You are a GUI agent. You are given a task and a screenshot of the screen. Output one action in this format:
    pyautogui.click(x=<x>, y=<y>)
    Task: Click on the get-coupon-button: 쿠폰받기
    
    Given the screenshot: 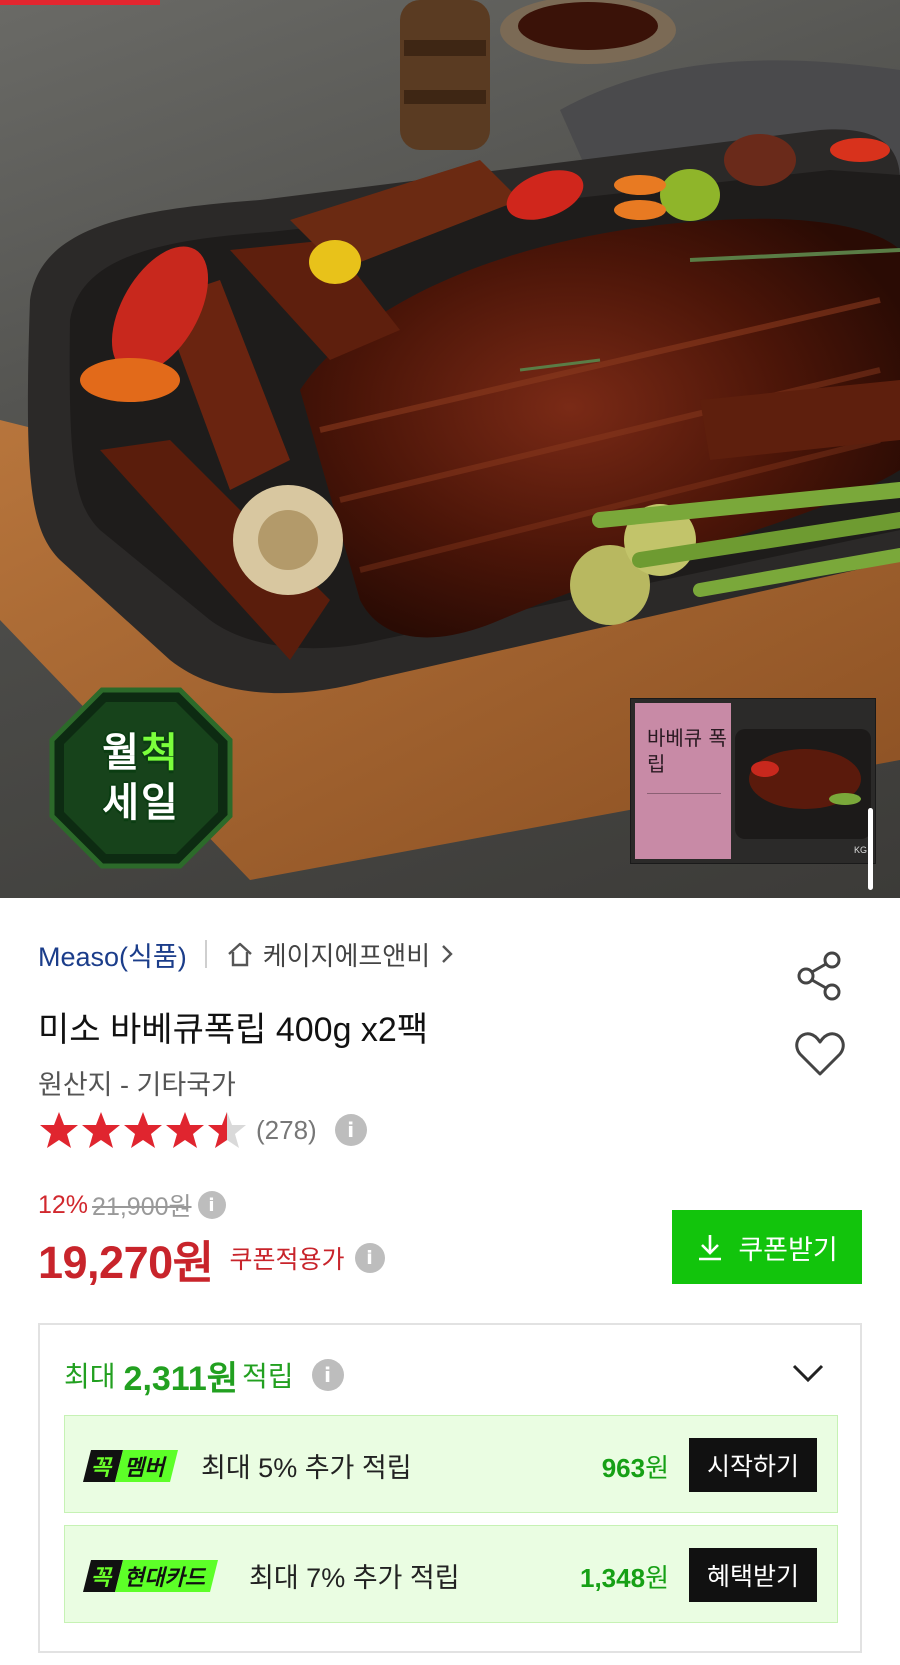 What is the action you would take?
    pyautogui.click(x=767, y=1247)
    